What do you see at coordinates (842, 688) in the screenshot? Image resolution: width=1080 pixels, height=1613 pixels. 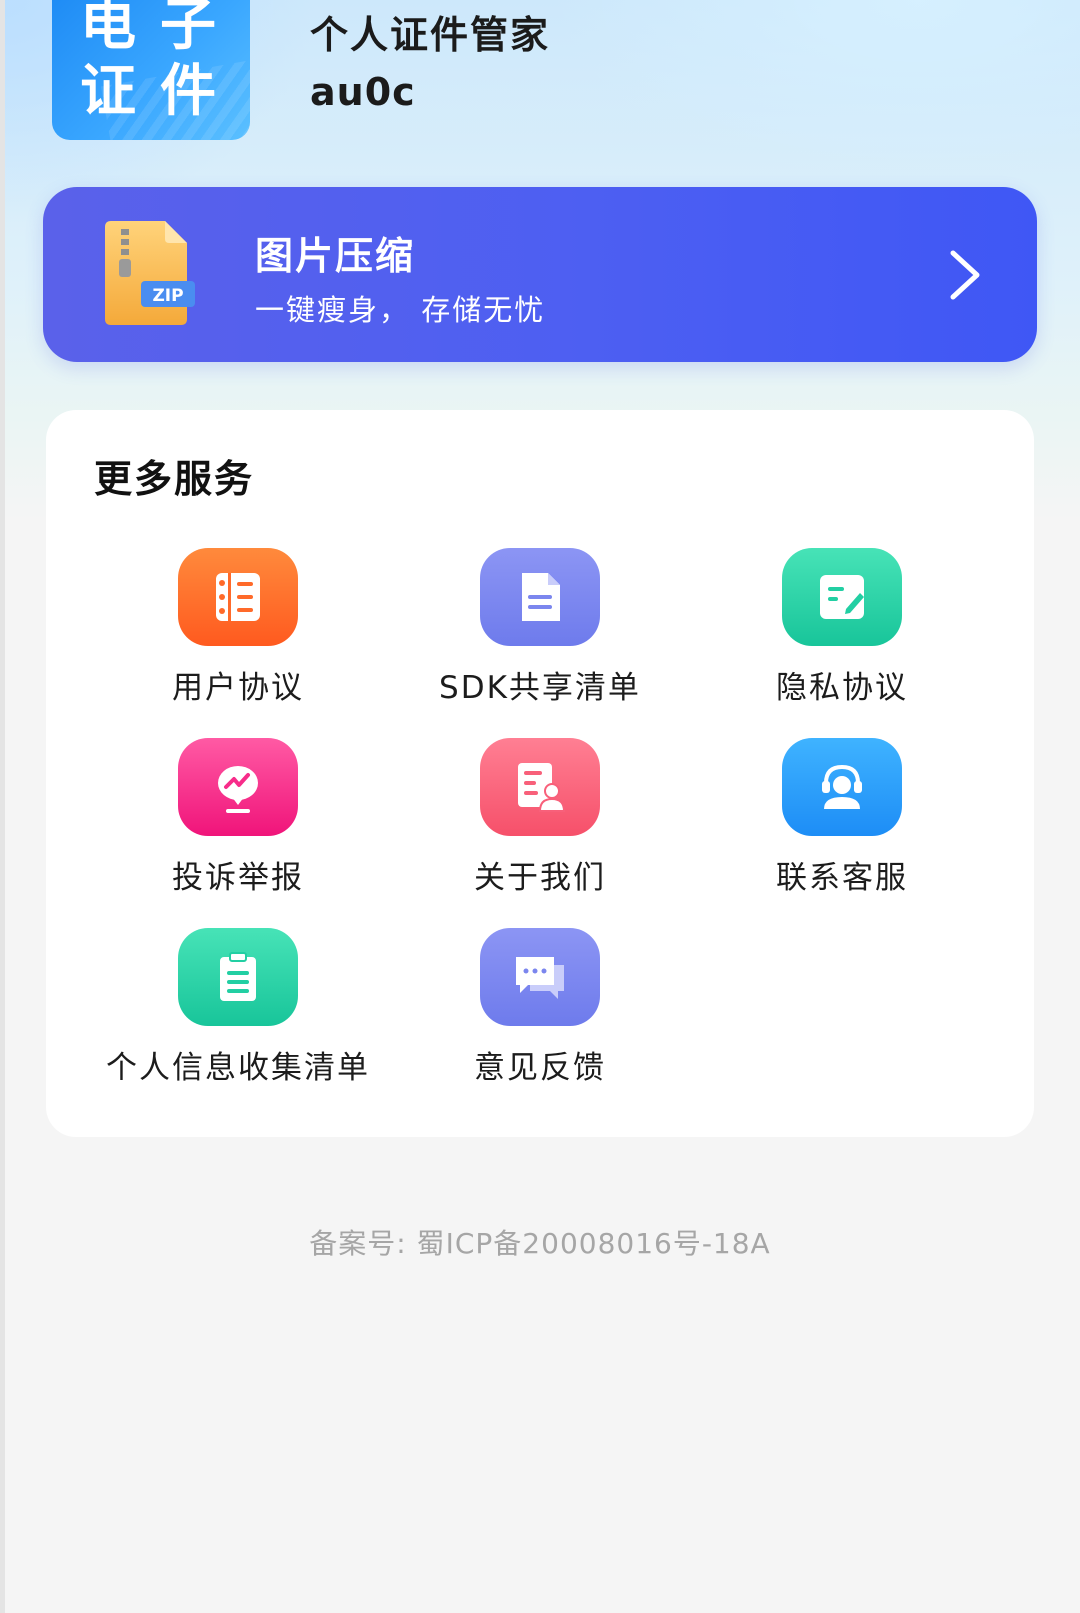 I see `service-label: 隐私协议` at bounding box center [842, 688].